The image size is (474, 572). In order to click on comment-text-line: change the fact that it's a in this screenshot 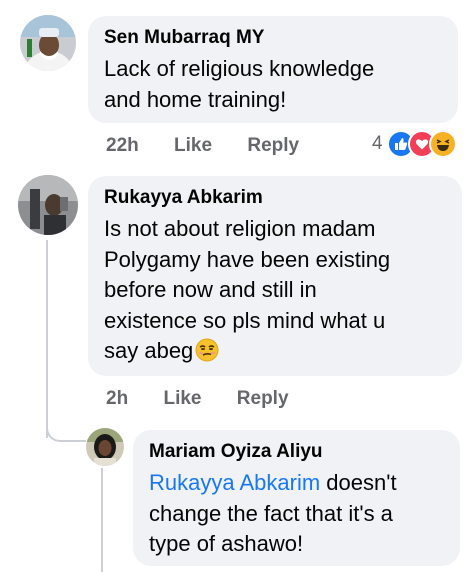, I will do `click(271, 513)`.